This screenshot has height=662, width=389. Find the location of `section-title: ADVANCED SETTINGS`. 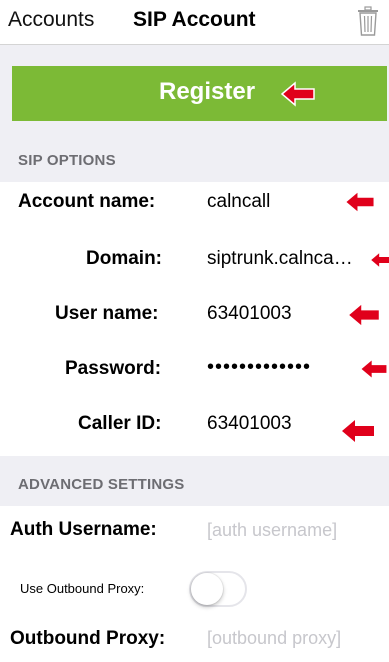

section-title: ADVANCED SETTINGS is located at coordinates (101, 484).